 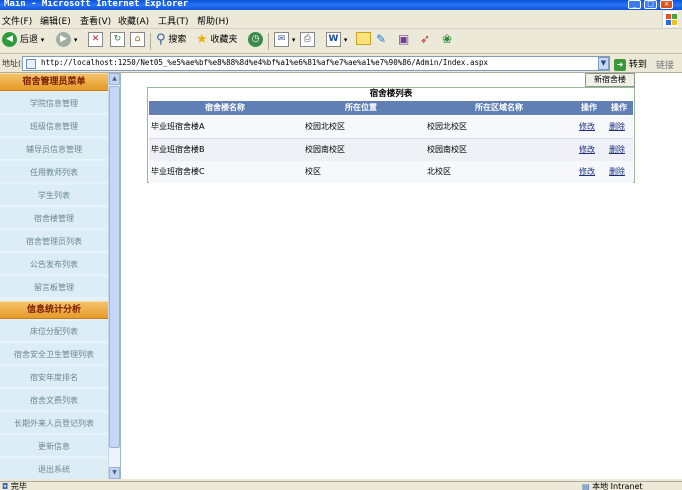 I want to click on table-row: 毕业班宿舍楼C 校区 北校区 修改 删除, so click(x=391, y=172).